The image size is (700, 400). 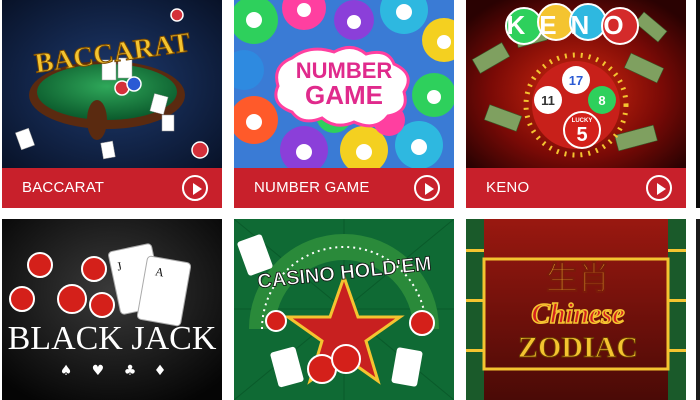 I want to click on keno-logo: KENO, so click(x=571, y=25).